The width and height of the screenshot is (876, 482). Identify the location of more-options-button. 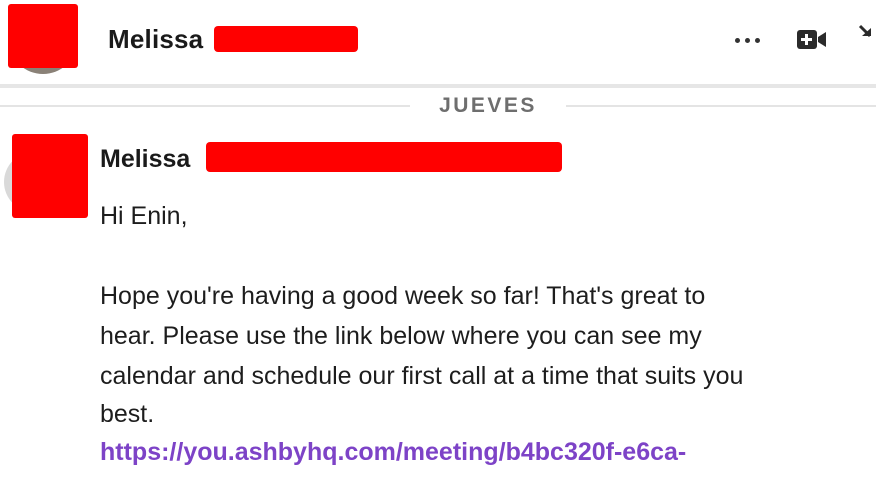
(748, 40).